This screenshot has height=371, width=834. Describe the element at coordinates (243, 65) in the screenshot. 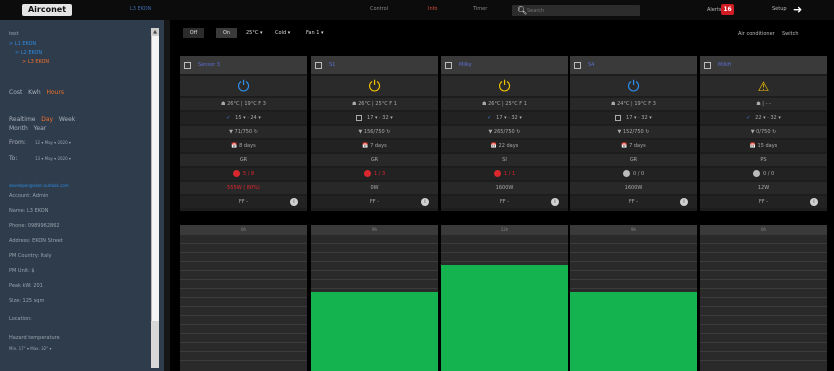

I see `device-card-header: Sensor 3` at that location.